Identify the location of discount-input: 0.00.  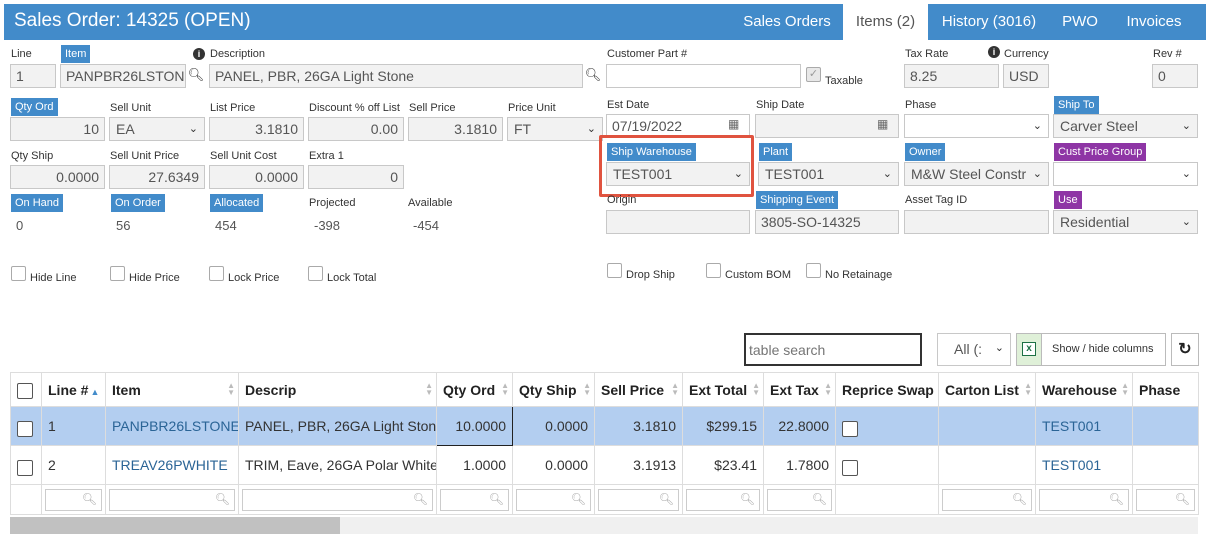
(356, 129).